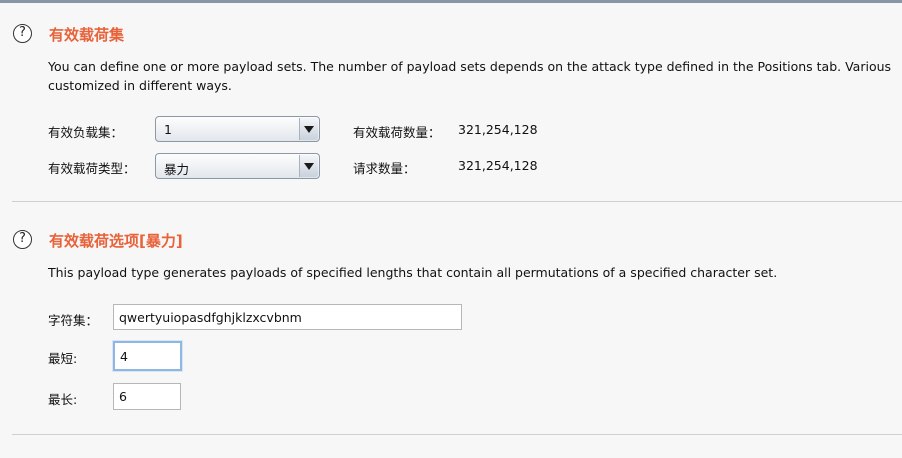  I want to click on payload-type-label: 有效载荷类型：, so click(92, 168).